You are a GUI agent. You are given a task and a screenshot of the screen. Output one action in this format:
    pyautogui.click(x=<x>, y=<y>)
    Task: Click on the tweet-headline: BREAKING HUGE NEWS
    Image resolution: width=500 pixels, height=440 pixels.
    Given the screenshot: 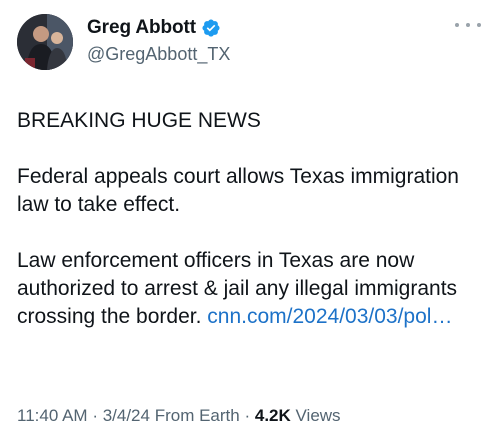 What is the action you would take?
    pyautogui.click(x=139, y=120)
    